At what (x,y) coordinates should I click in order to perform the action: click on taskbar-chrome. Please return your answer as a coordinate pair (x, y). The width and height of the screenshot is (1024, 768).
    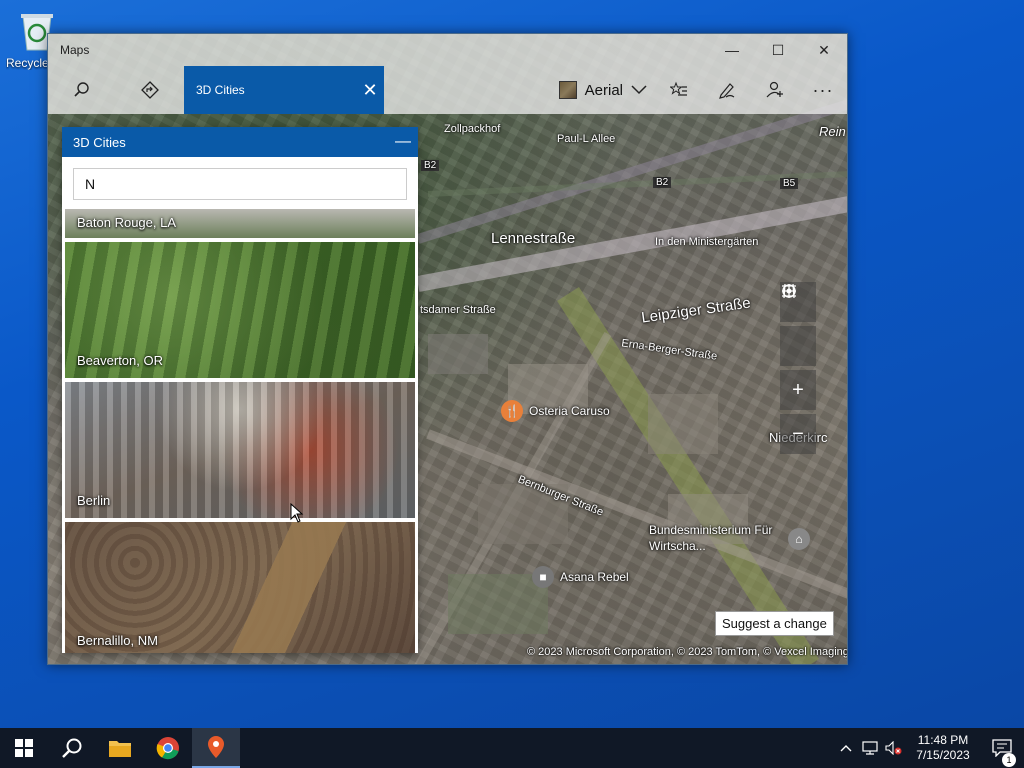
    Looking at the image, I should click on (168, 748).